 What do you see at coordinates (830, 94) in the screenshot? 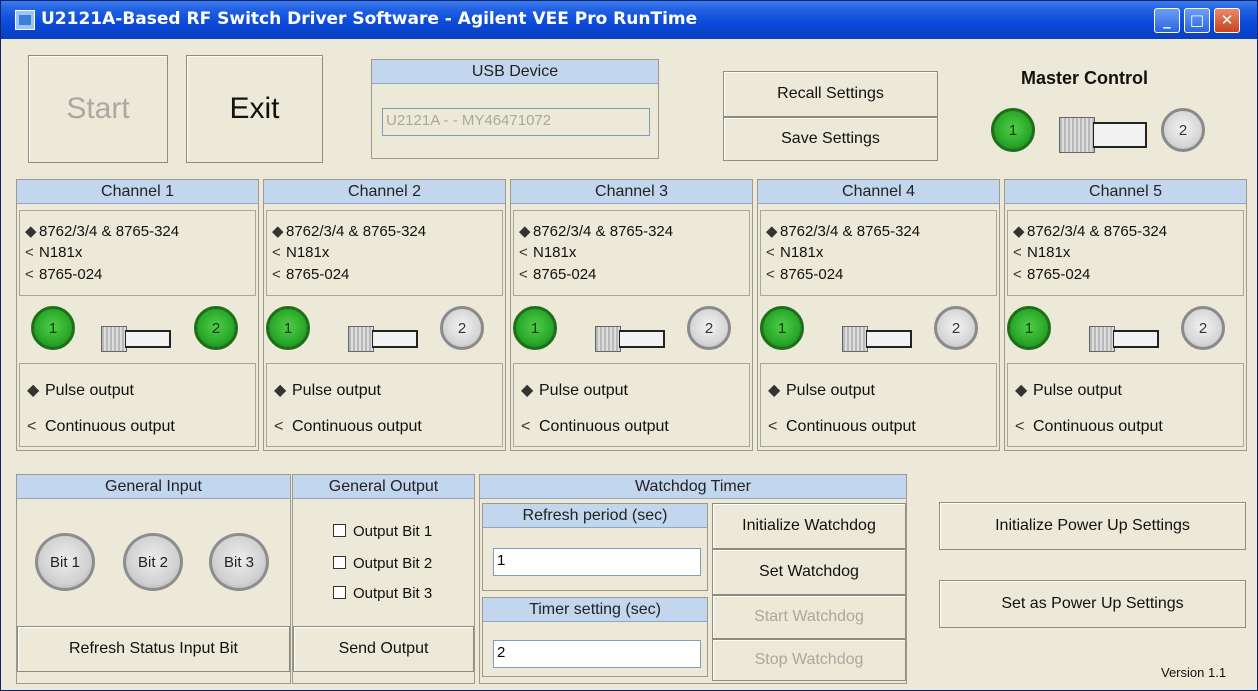
I see `recall-settings-button: Recall Settings` at bounding box center [830, 94].